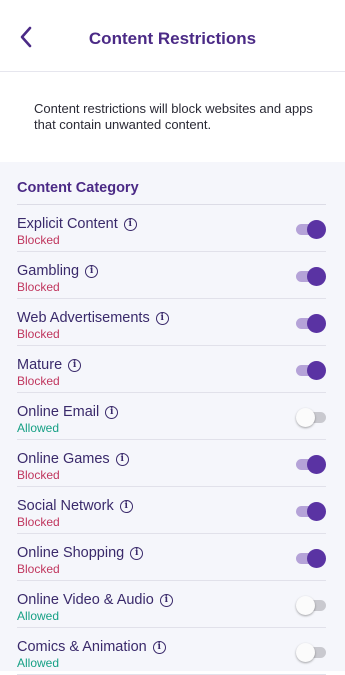  I want to click on section-title: Content Category, so click(78, 188).